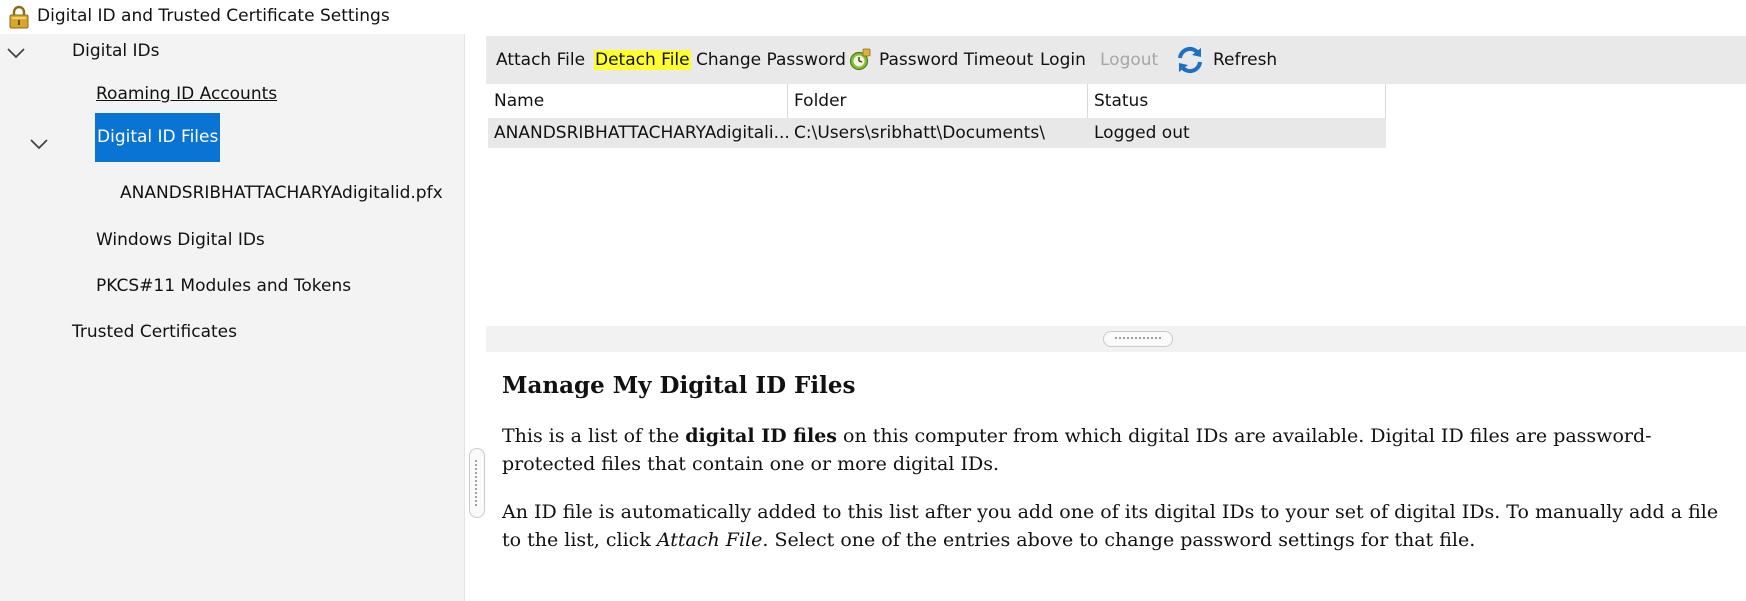  What do you see at coordinates (540, 60) in the screenshot?
I see `attach-file-button: Attach File` at bounding box center [540, 60].